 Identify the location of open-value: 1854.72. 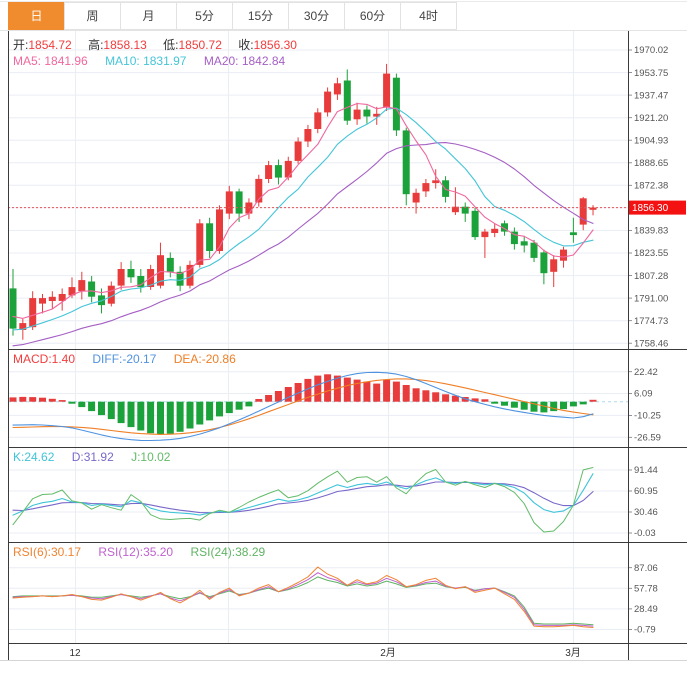
(50, 45).